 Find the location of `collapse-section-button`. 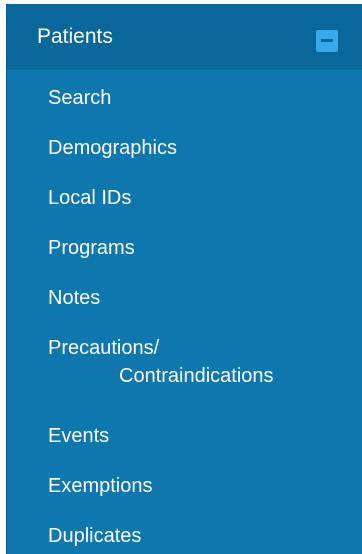

collapse-section-button is located at coordinates (327, 41).